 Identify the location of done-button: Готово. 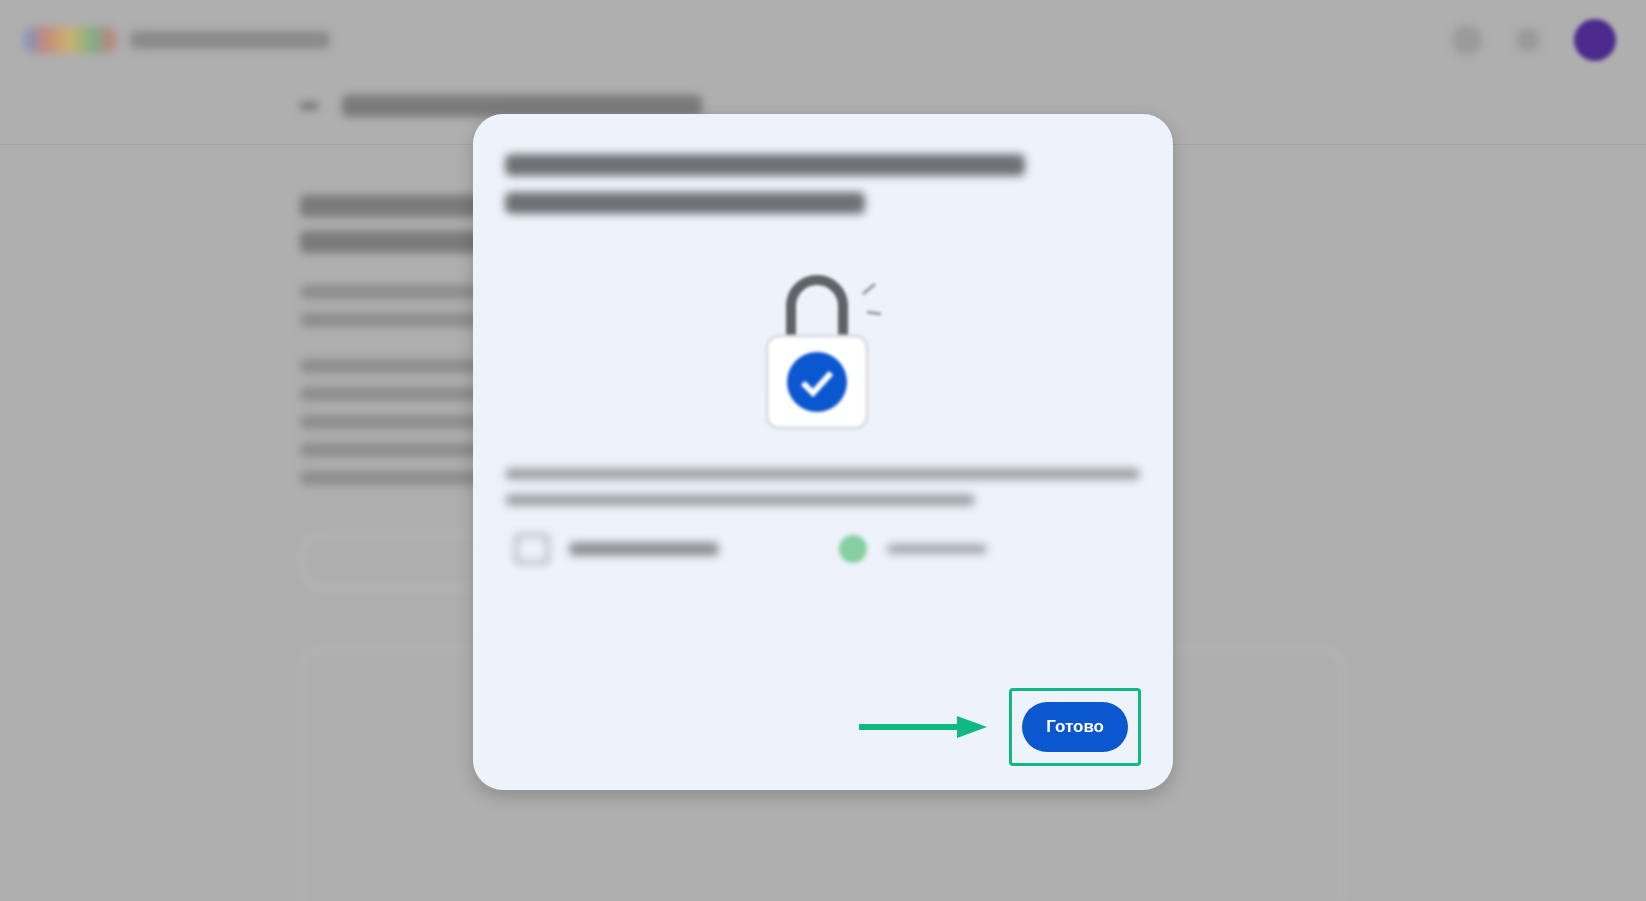
(1075, 727).